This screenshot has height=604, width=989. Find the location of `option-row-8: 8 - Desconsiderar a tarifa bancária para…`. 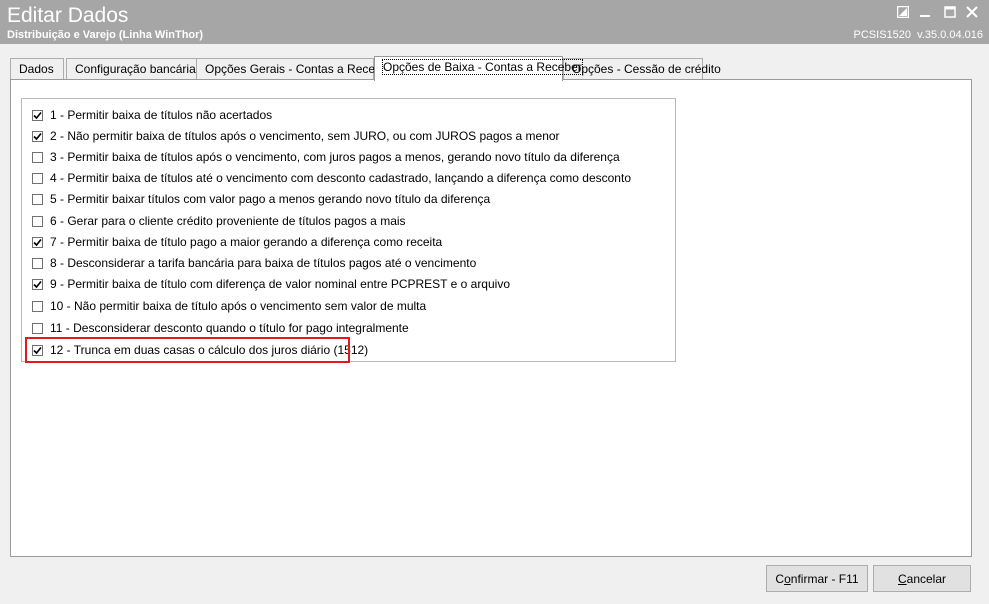

option-row-8: 8 - Desconsiderar a tarifa bancária para… is located at coordinates (254, 263).